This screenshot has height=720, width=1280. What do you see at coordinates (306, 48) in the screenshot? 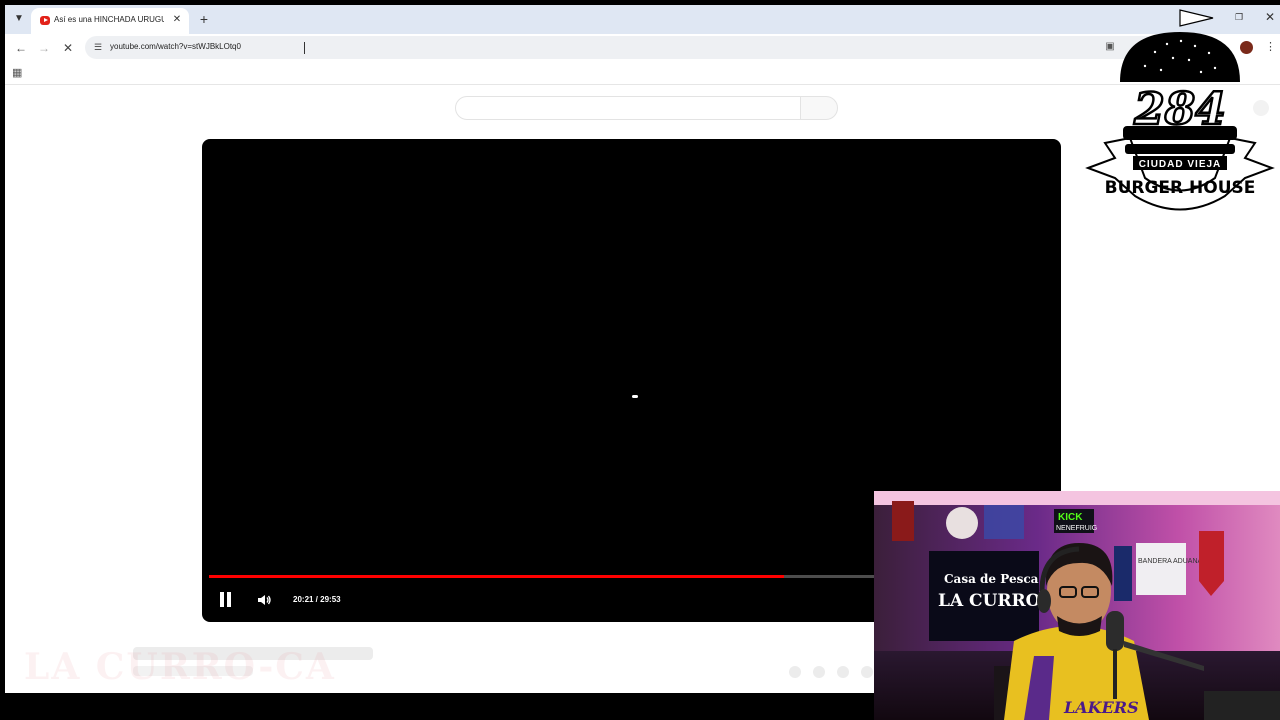
I see `text-cursor-icon` at bounding box center [306, 48].